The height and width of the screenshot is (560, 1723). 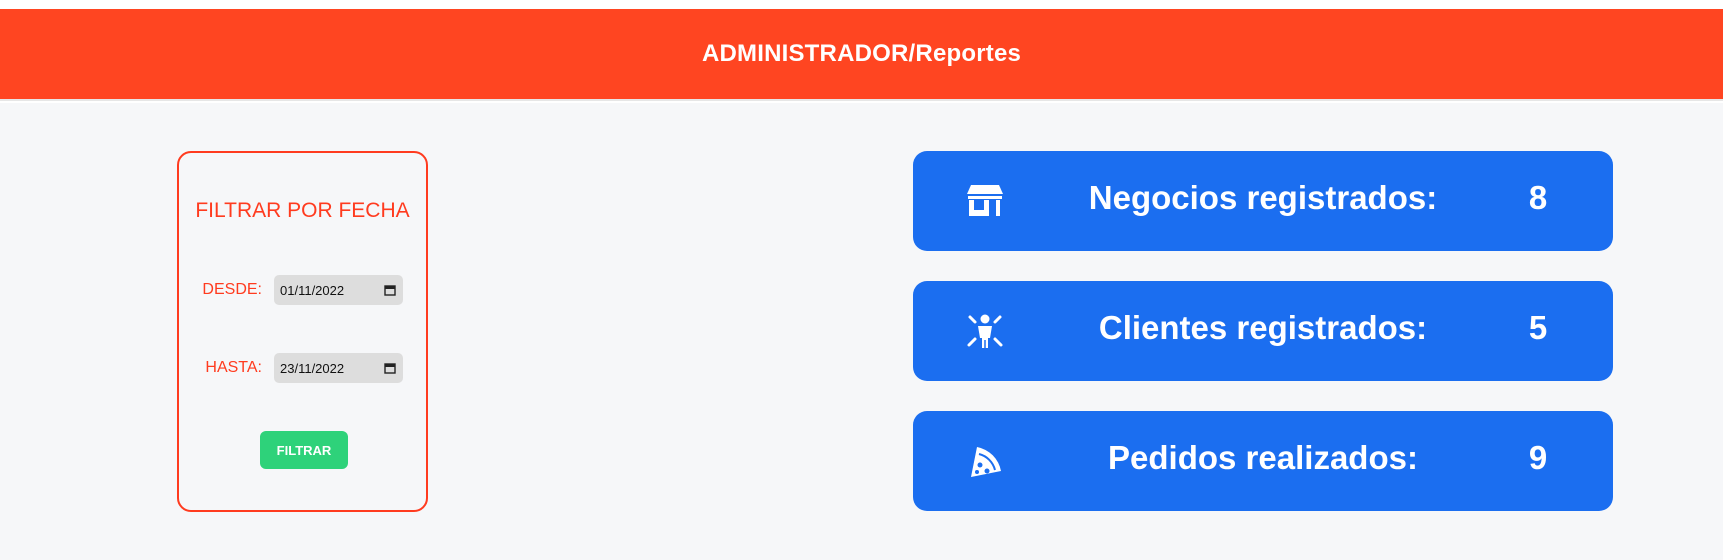 I want to click on person-icon, so click(x=985, y=331).